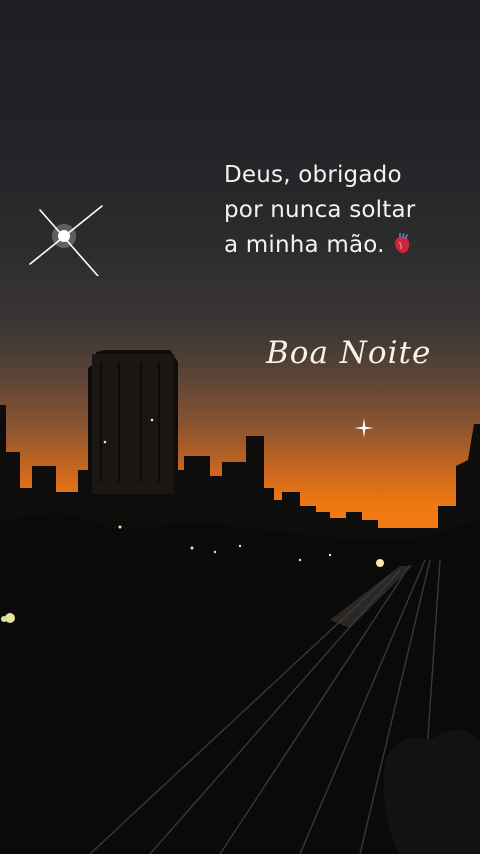 The height and width of the screenshot is (854, 480). I want to click on greeting-title: Boa Noite, so click(349, 353).